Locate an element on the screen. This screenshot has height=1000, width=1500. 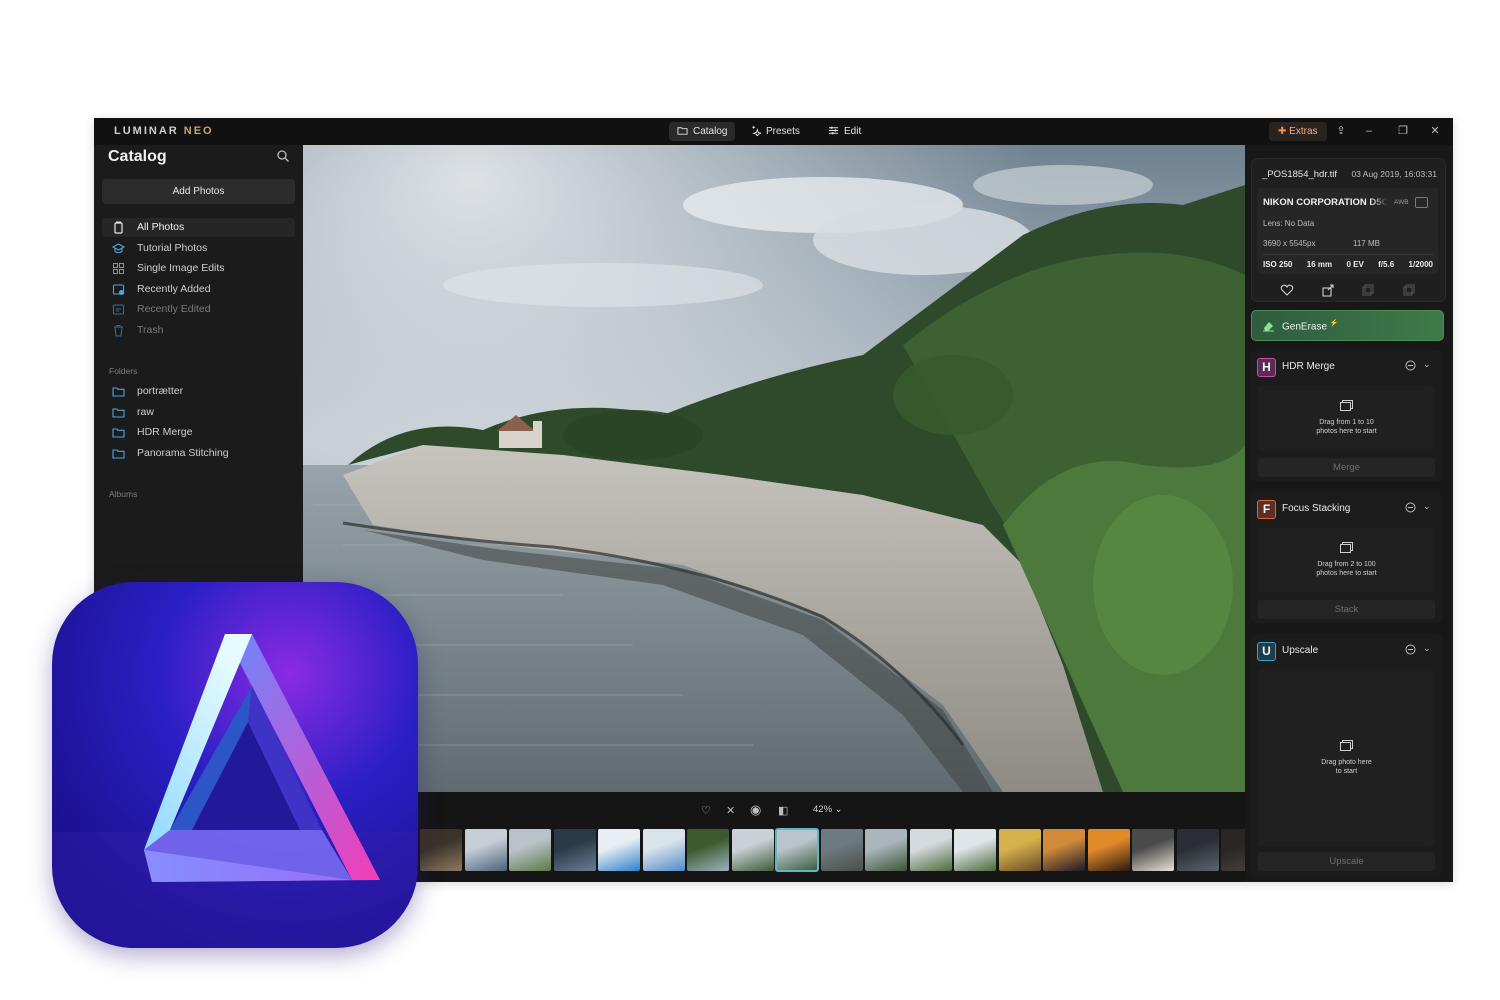
folder-item: Panorama Stitching is located at coordinates (198, 453).